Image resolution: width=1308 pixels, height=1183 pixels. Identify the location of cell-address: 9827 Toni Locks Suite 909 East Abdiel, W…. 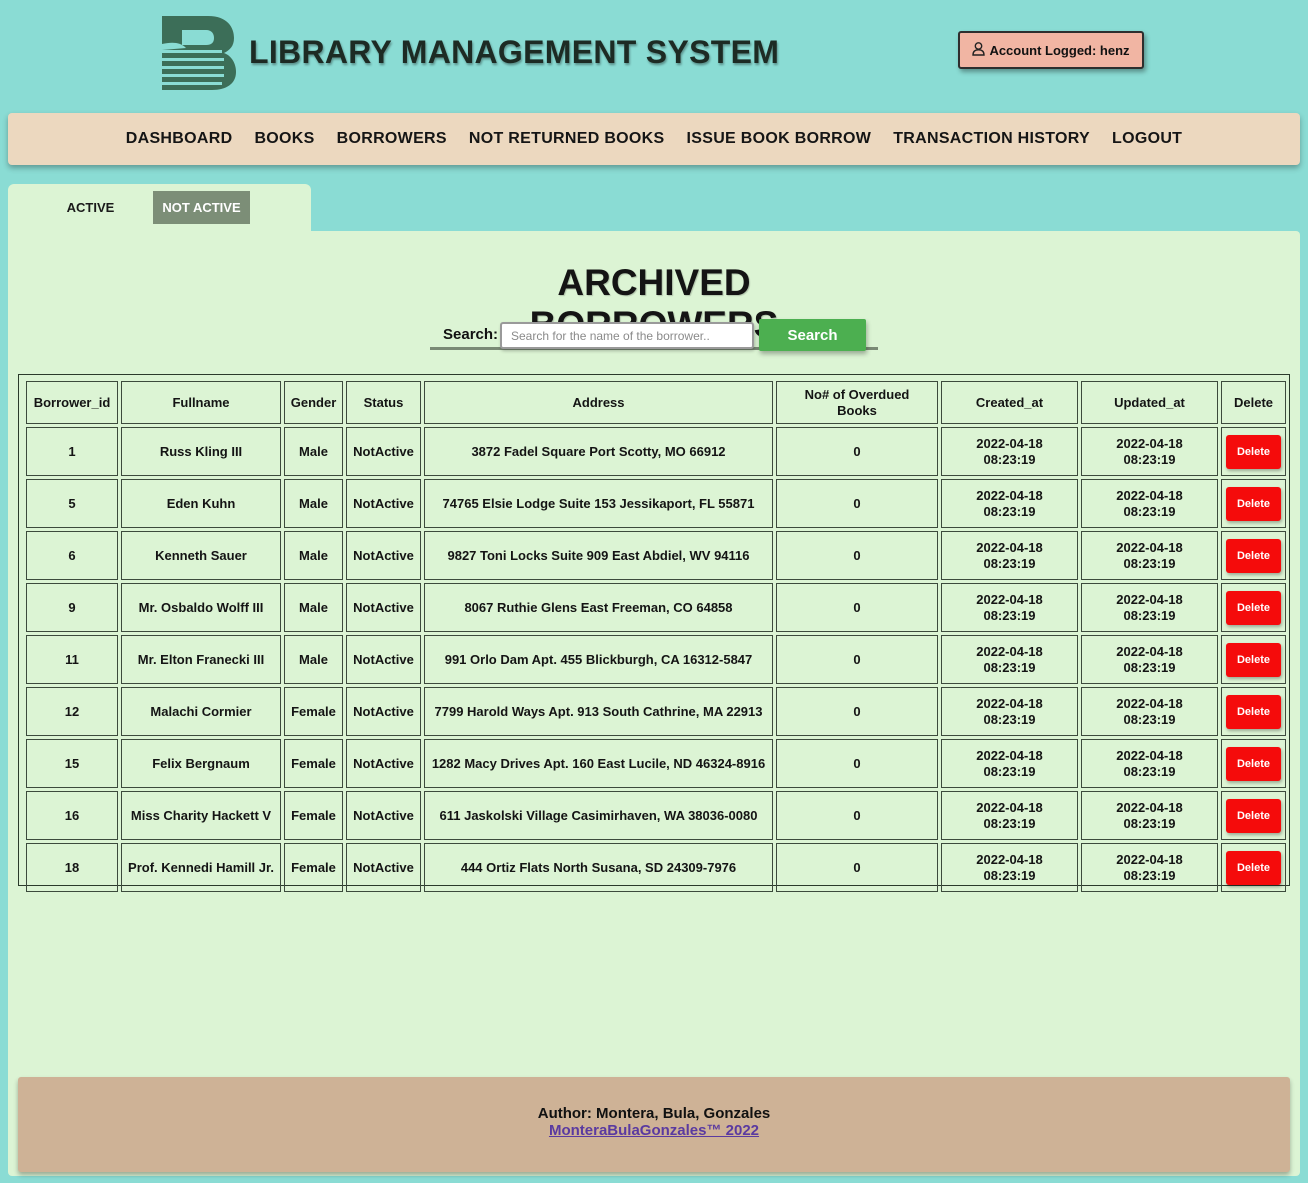
(598, 555).